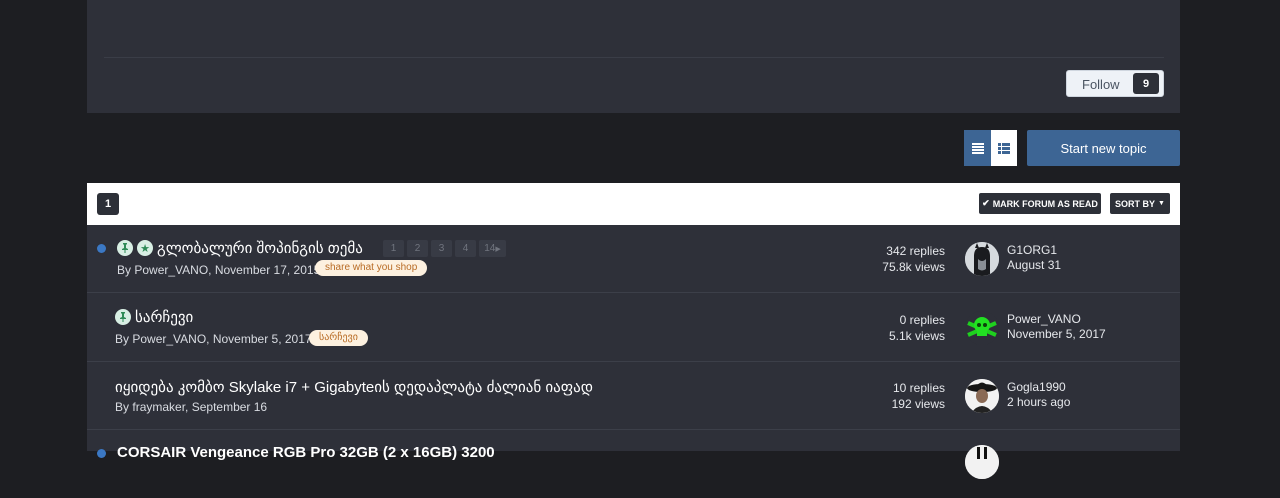 The height and width of the screenshot is (498, 1280). What do you see at coordinates (393, 248) in the screenshot?
I see `topic-page-link: 1` at bounding box center [393, 248].